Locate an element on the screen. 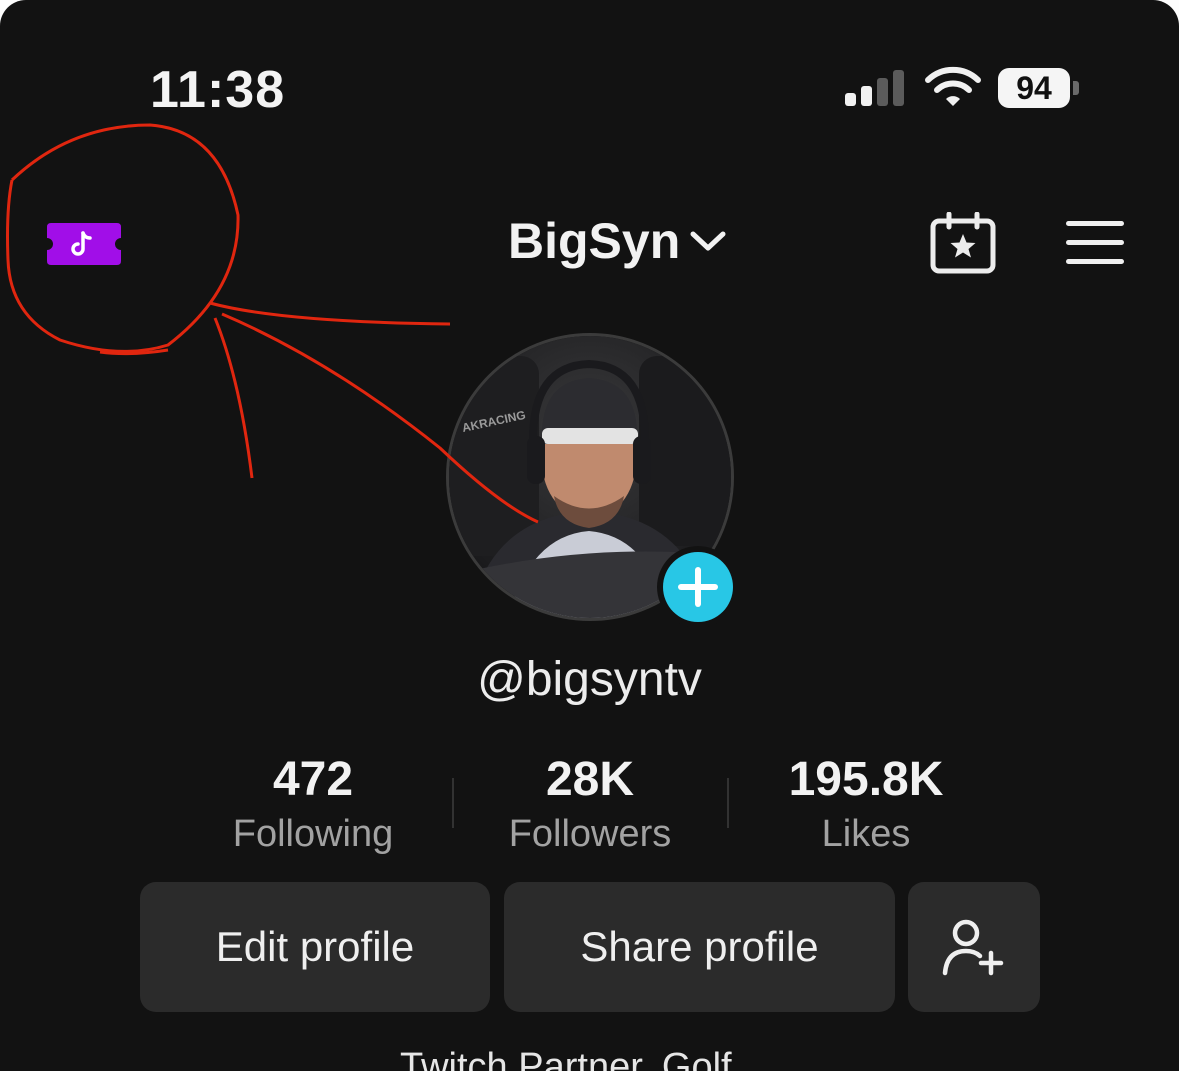  battery-level: 94 is located at coordinates (1034, 88).